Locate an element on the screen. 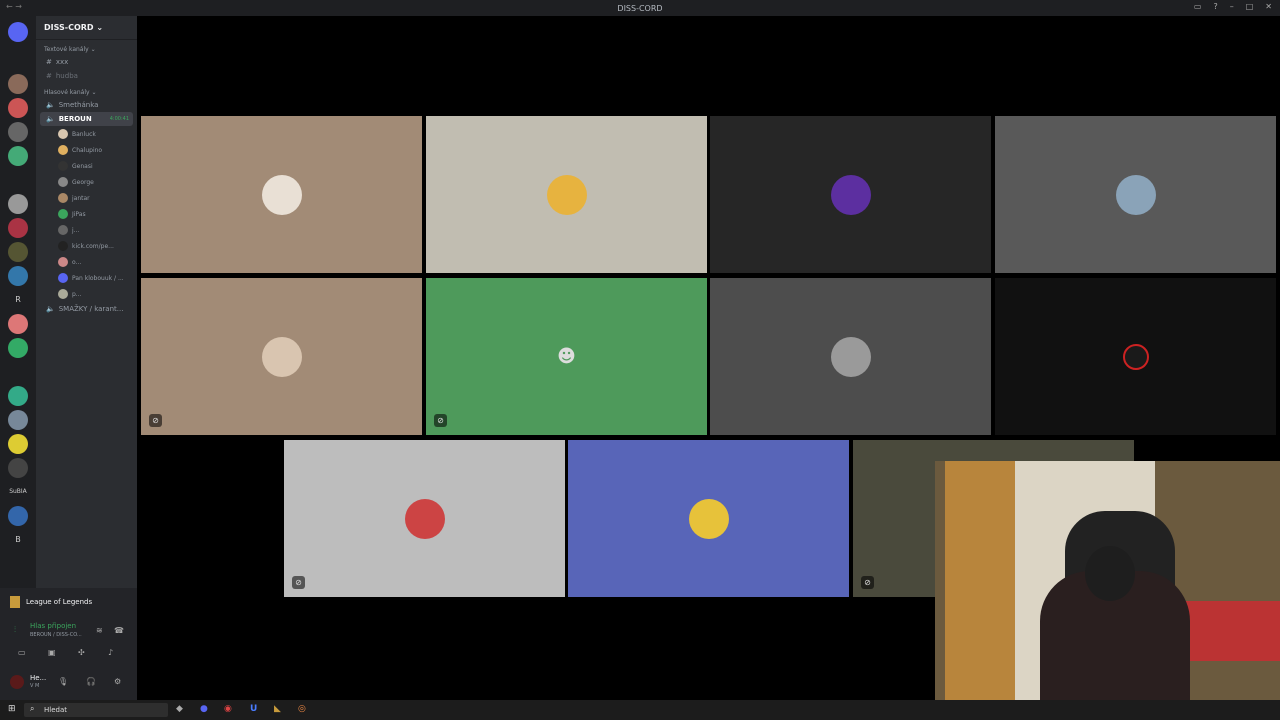  home-icon is located at coordinates (18, 32).